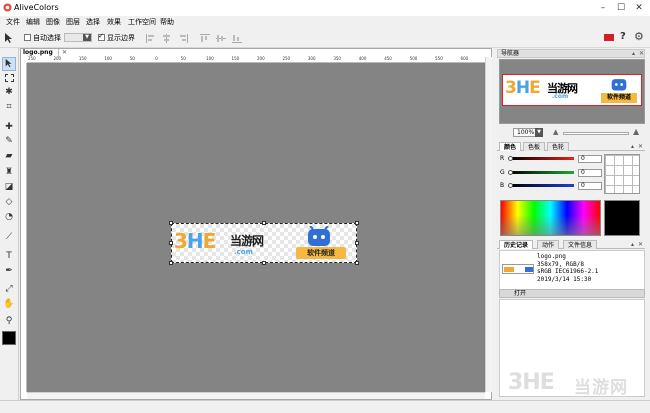 The image size is (650, 413). What do you see at coordinates (534, 146) in the screenshot?
I see `tab-swatches: 色板` at bounding box center [534, 146].